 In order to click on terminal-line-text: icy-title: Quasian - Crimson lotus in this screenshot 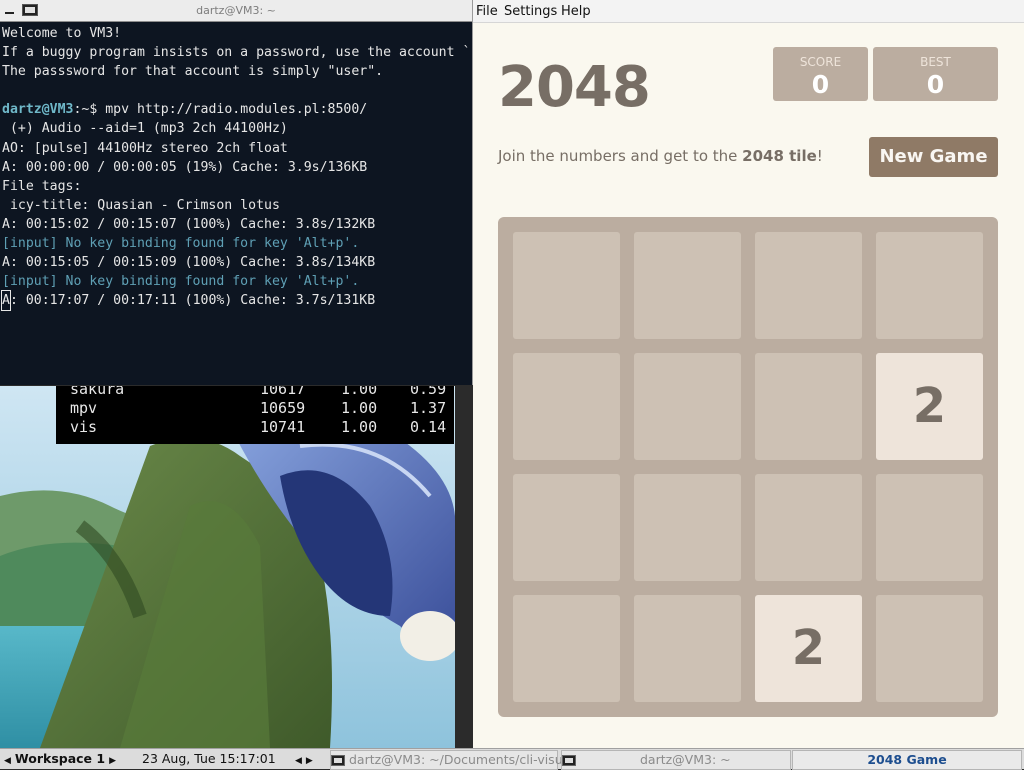, I will do `click(141, 205)`.